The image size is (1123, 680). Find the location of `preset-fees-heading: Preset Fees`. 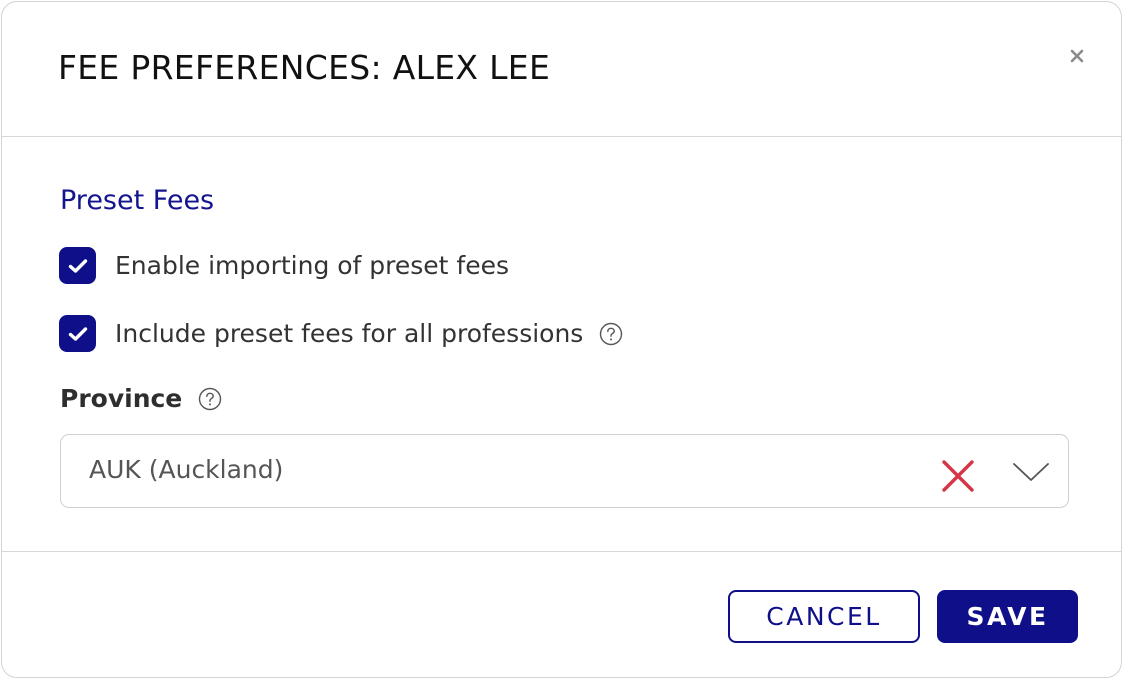

preset-fees-heading: Preset Fees is located at coordinates (137, 200).